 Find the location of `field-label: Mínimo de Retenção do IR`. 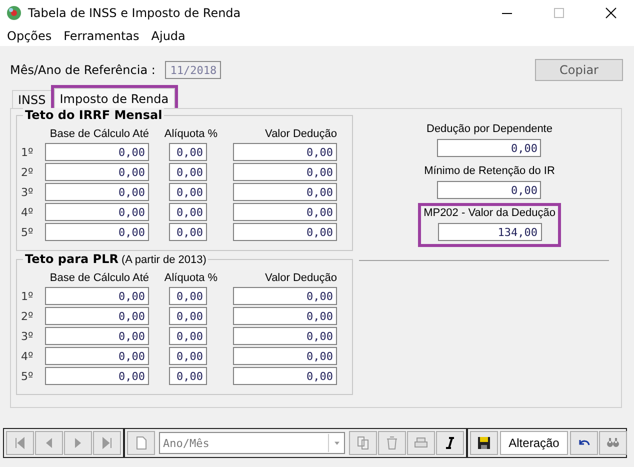

field-label: Mínimo de Retenção do IR is located at coordinates (489, 171).